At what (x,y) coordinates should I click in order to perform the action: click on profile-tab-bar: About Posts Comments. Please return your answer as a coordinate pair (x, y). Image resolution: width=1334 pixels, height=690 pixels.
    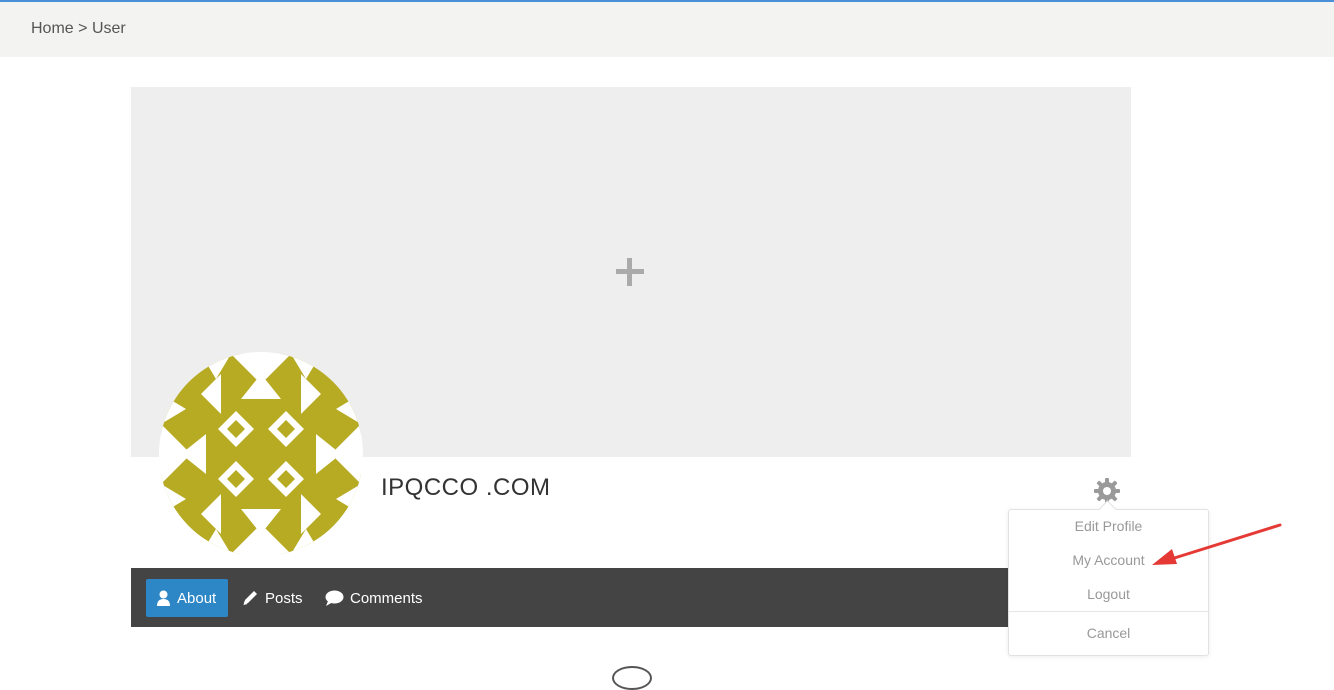
    Looking at the image, I should click on (631, 597).